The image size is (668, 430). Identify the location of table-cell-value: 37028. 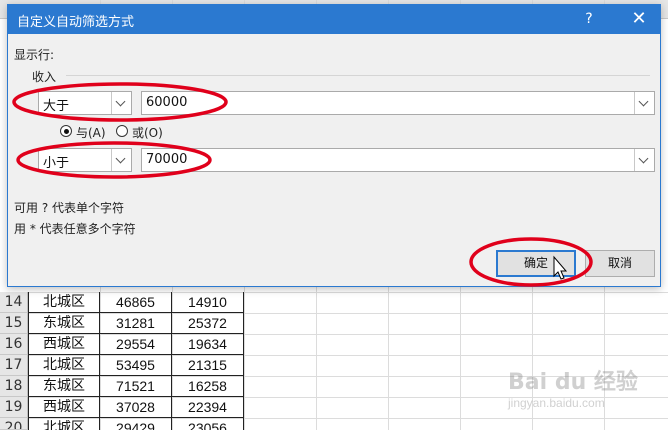
(136, 407).